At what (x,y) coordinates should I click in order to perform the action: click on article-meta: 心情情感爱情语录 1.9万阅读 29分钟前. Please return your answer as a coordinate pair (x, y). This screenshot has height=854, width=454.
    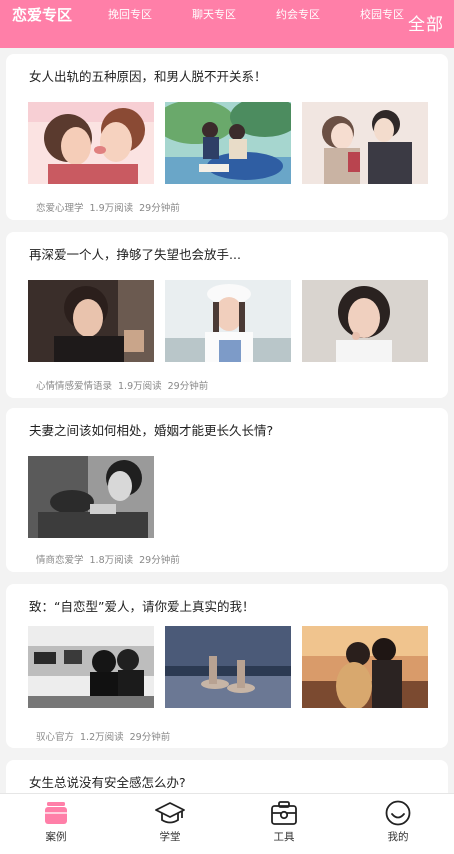
    Looking at the image, I should click on (125, 385).